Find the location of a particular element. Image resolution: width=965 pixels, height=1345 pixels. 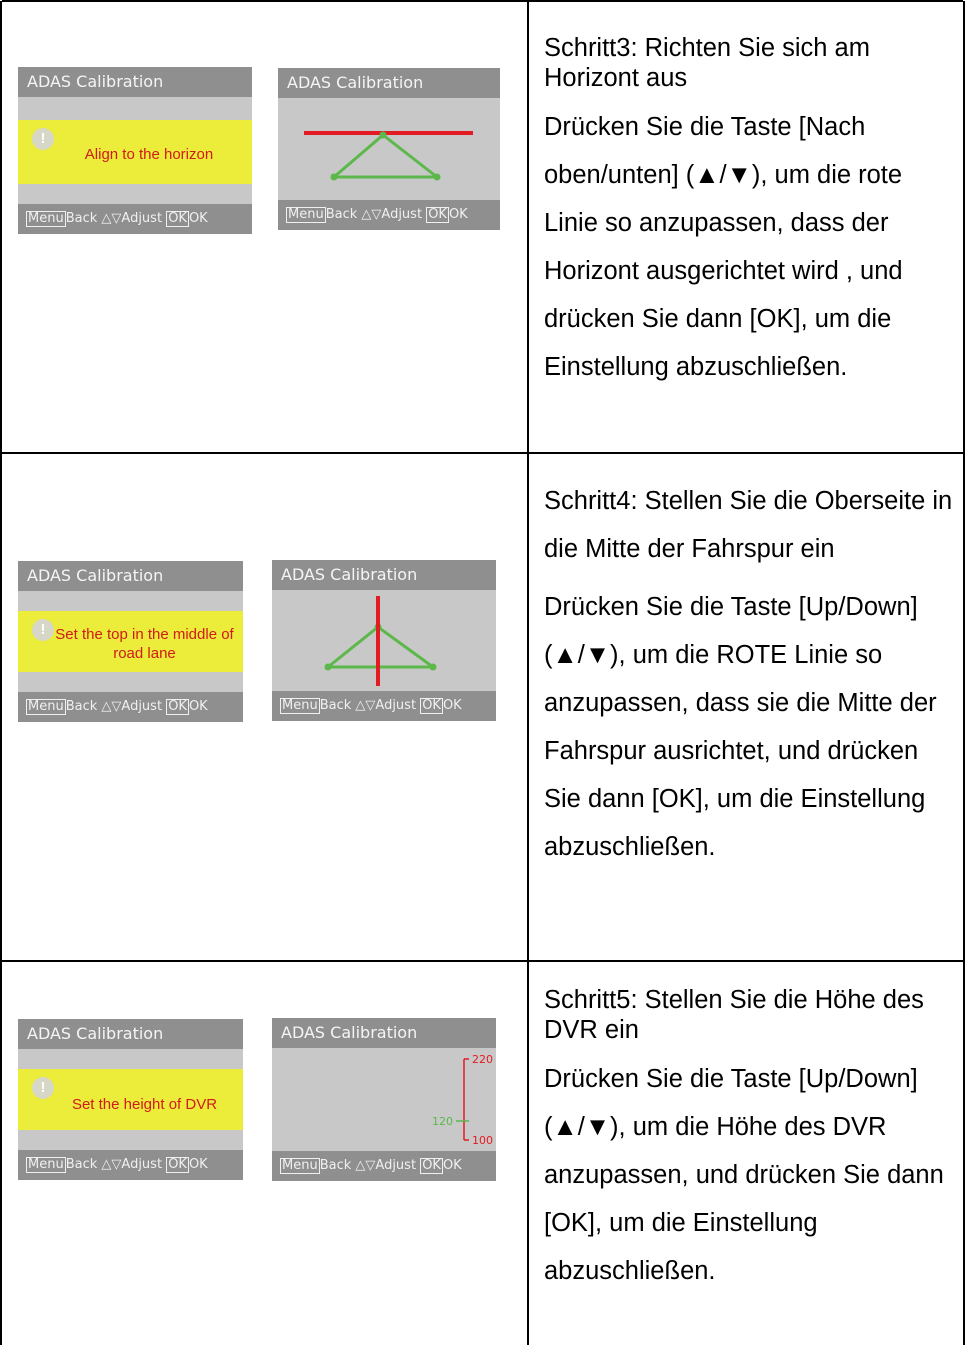

scale-min-label: 100 is located at coordinates (482, 1140).